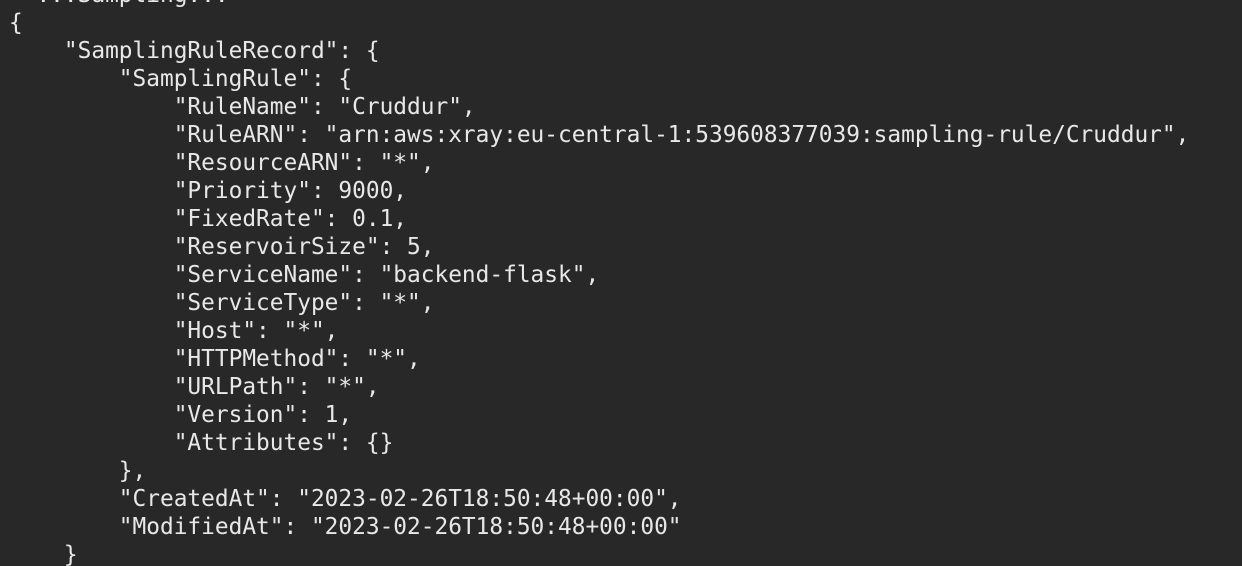  What do you see at coordinates (304, 275) in the screenshot?
I see `output-line: "ServiceName": "backend-flask",` at bounding box center [304, 275].